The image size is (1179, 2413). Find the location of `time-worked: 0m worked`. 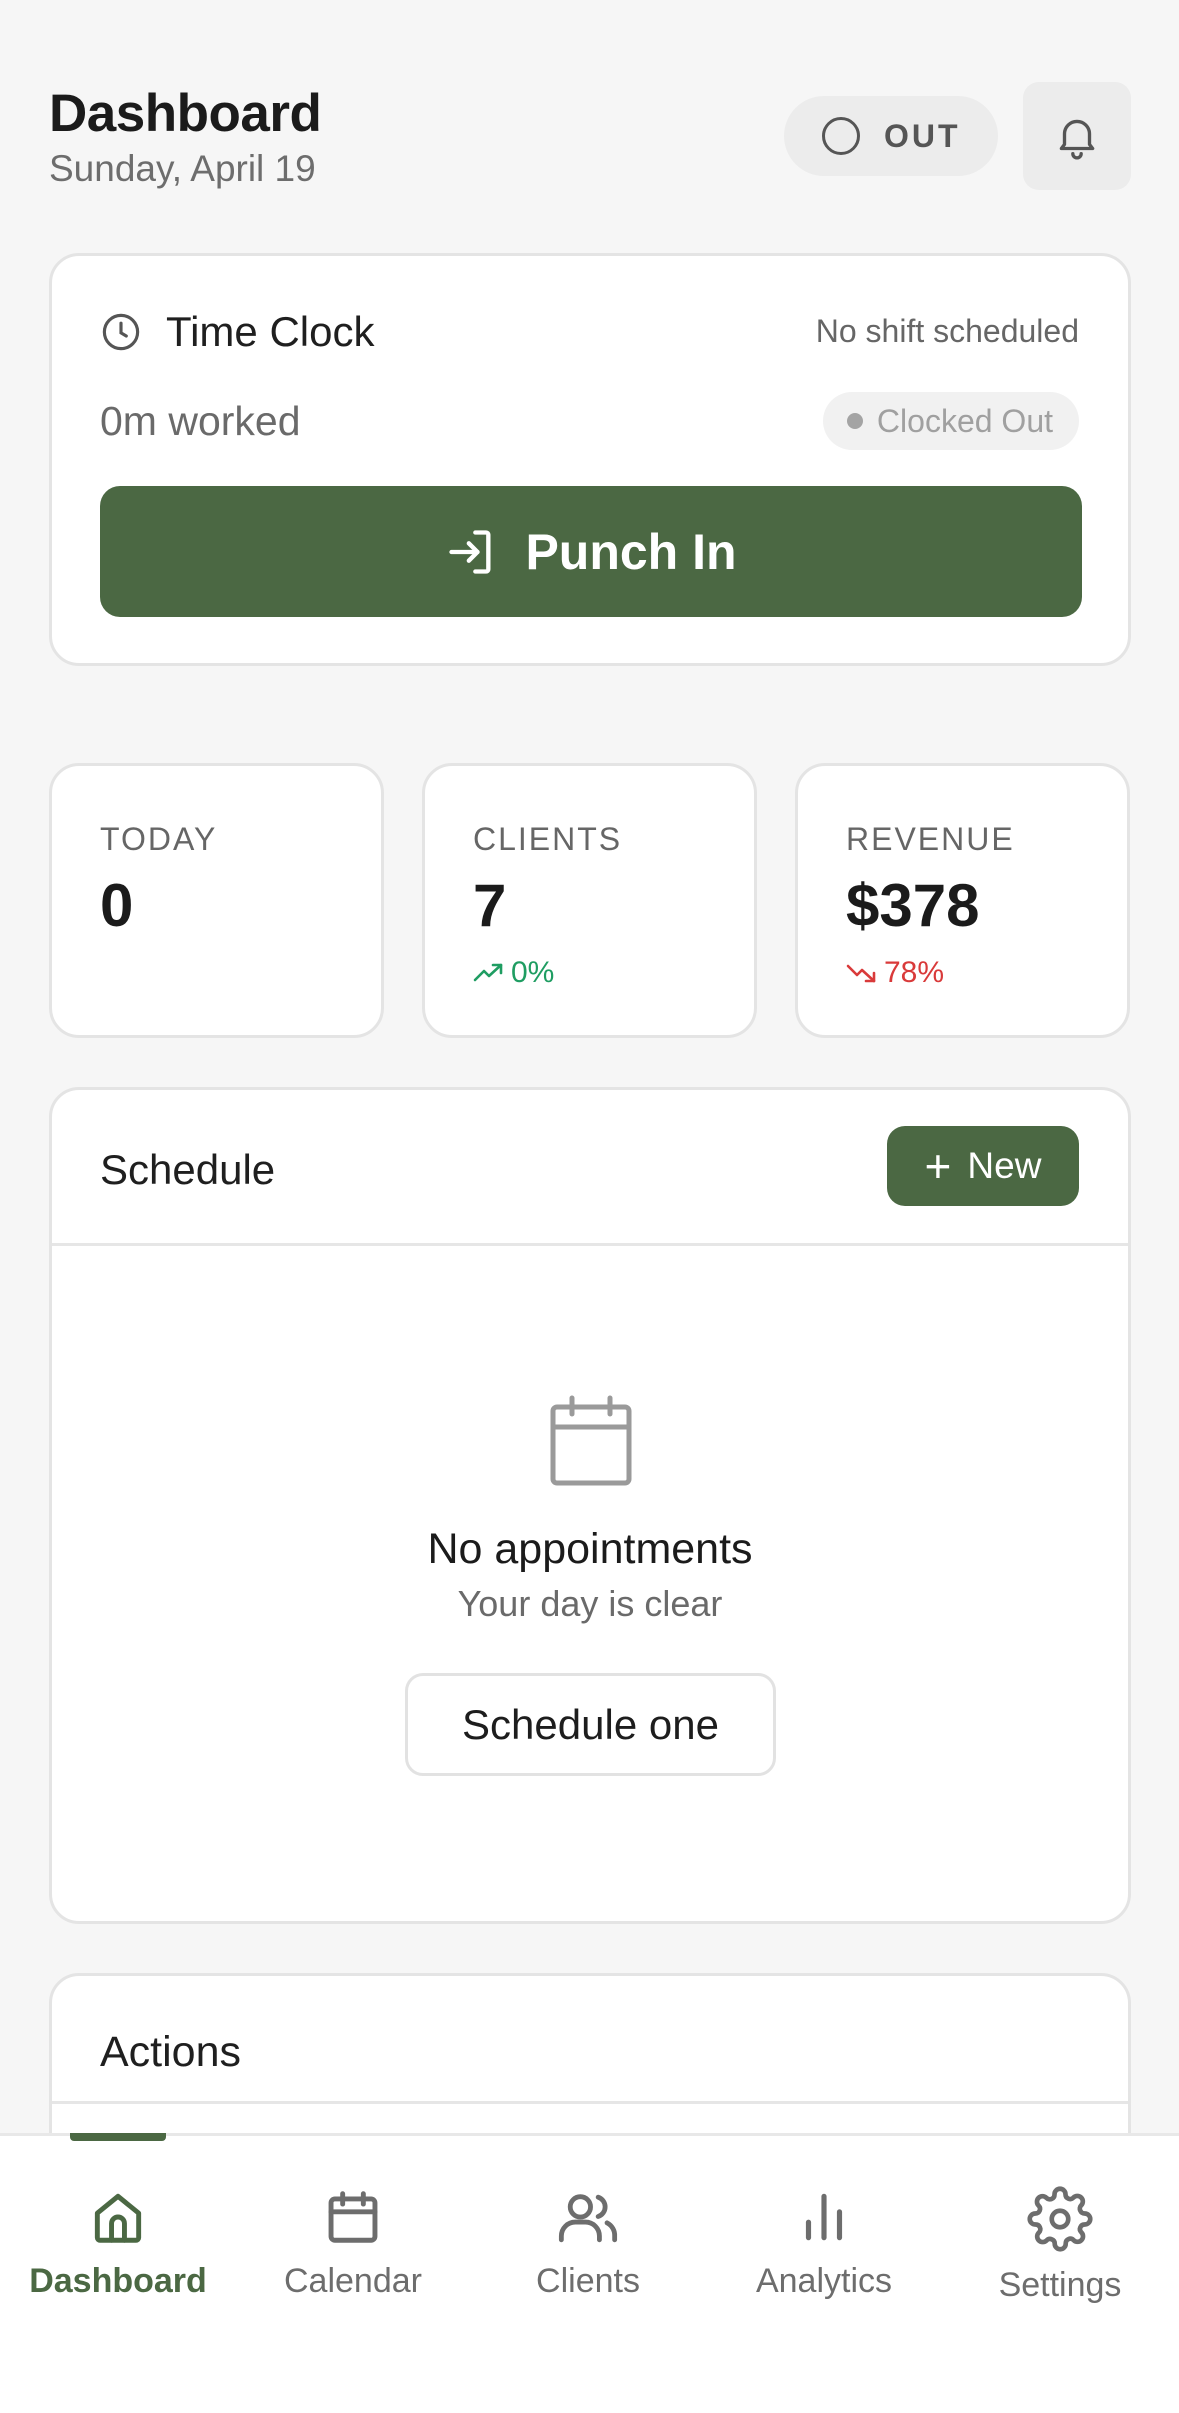

time-worked: 0m worked is located at coordinates (200, 421).